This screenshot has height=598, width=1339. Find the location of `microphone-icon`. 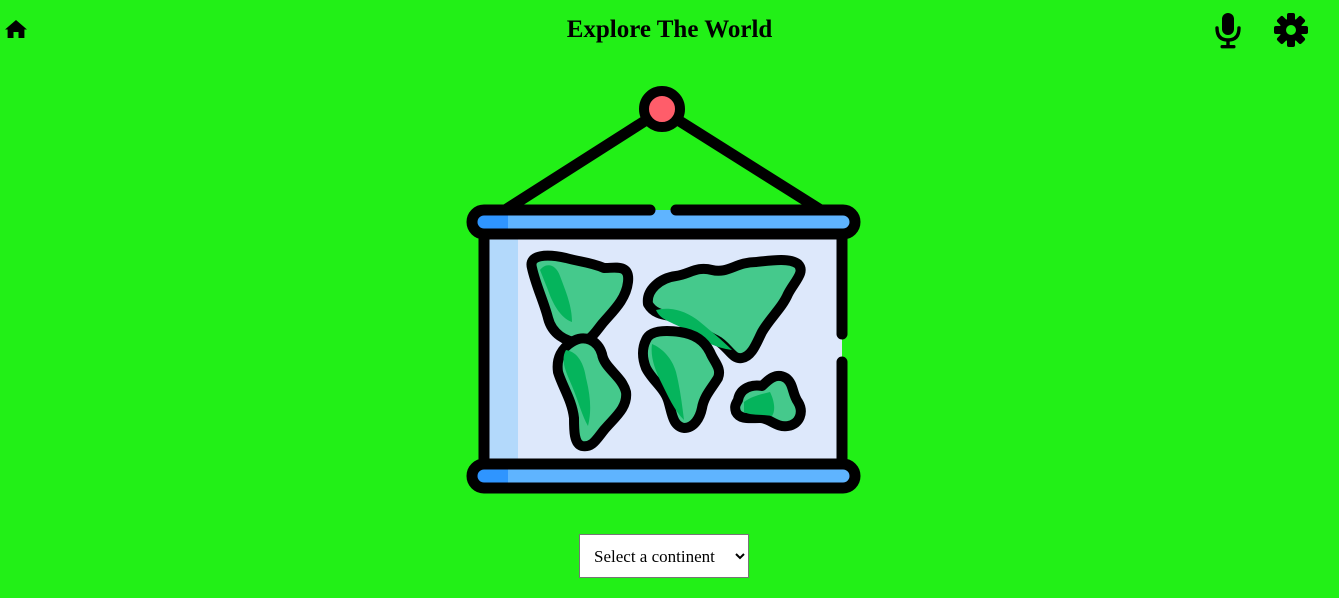

microphone-icon is located at coordinates (1228, 31).